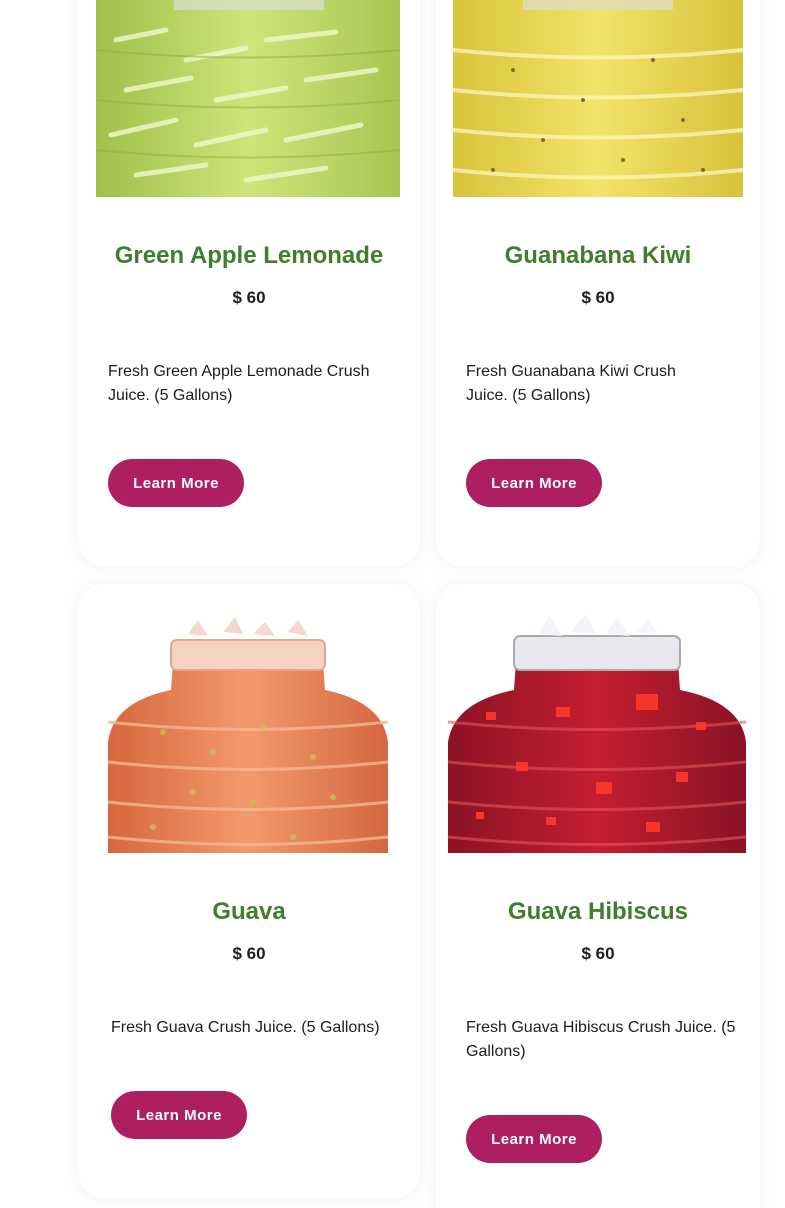 Image resolution: width=785 pixels, height=1208 pixels. What do you see at coordinates (249, 912) in the screenshot?
I see `product-title: Guava` at bounding box center [249, 912].